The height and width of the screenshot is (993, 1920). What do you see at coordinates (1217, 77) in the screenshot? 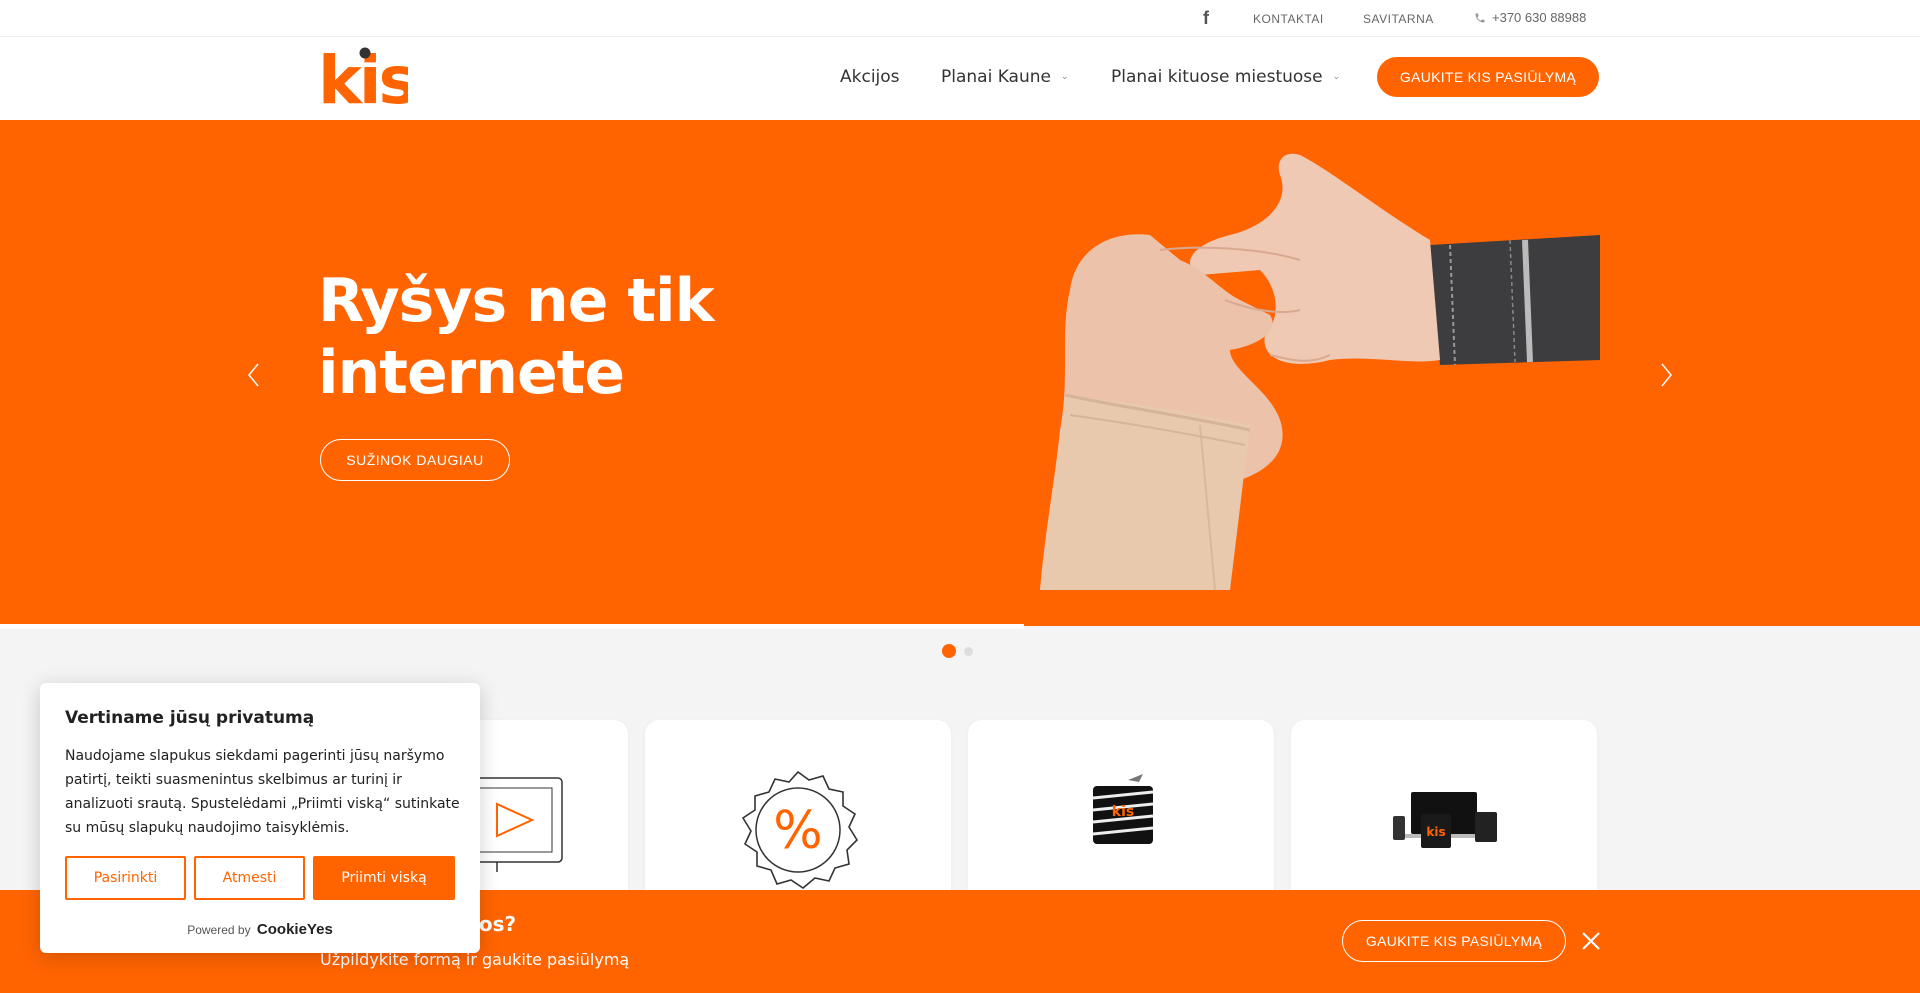
I see `nav-label: Planai kituose miestuose` at bounding box center [1217, 77].